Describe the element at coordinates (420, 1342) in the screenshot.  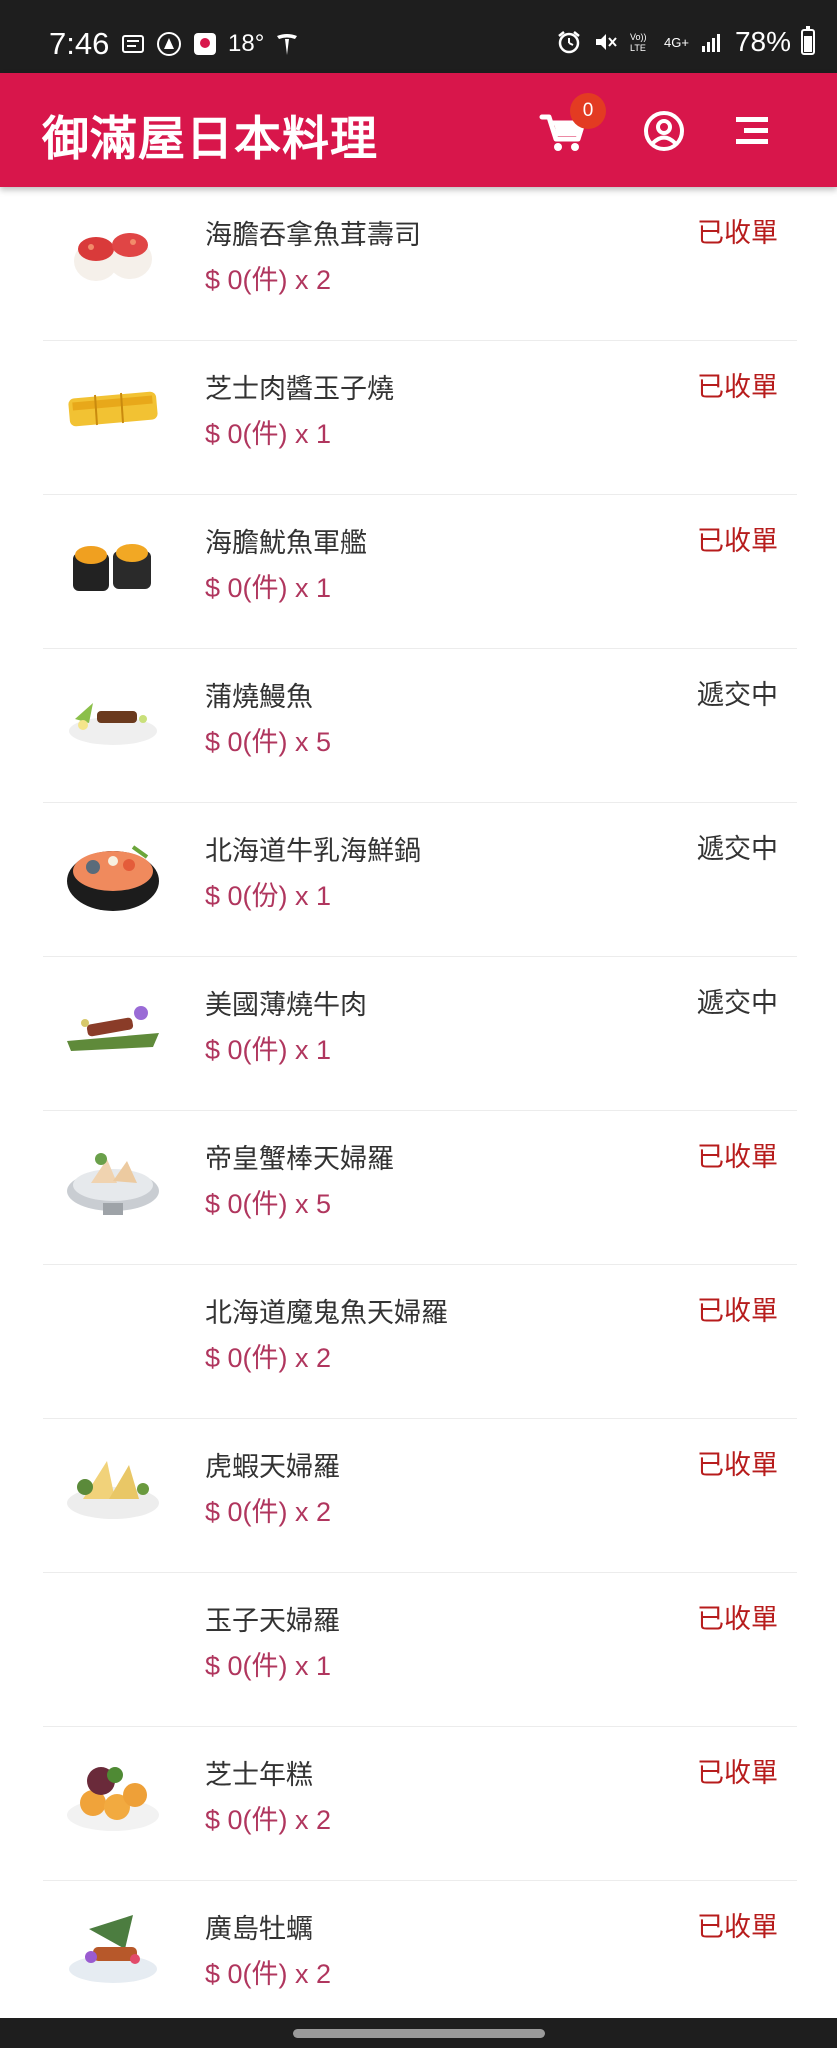
I see `order-item: 北海道魔鬼魚天婦羅 $ 0(件) x 2 已收單` at that location.